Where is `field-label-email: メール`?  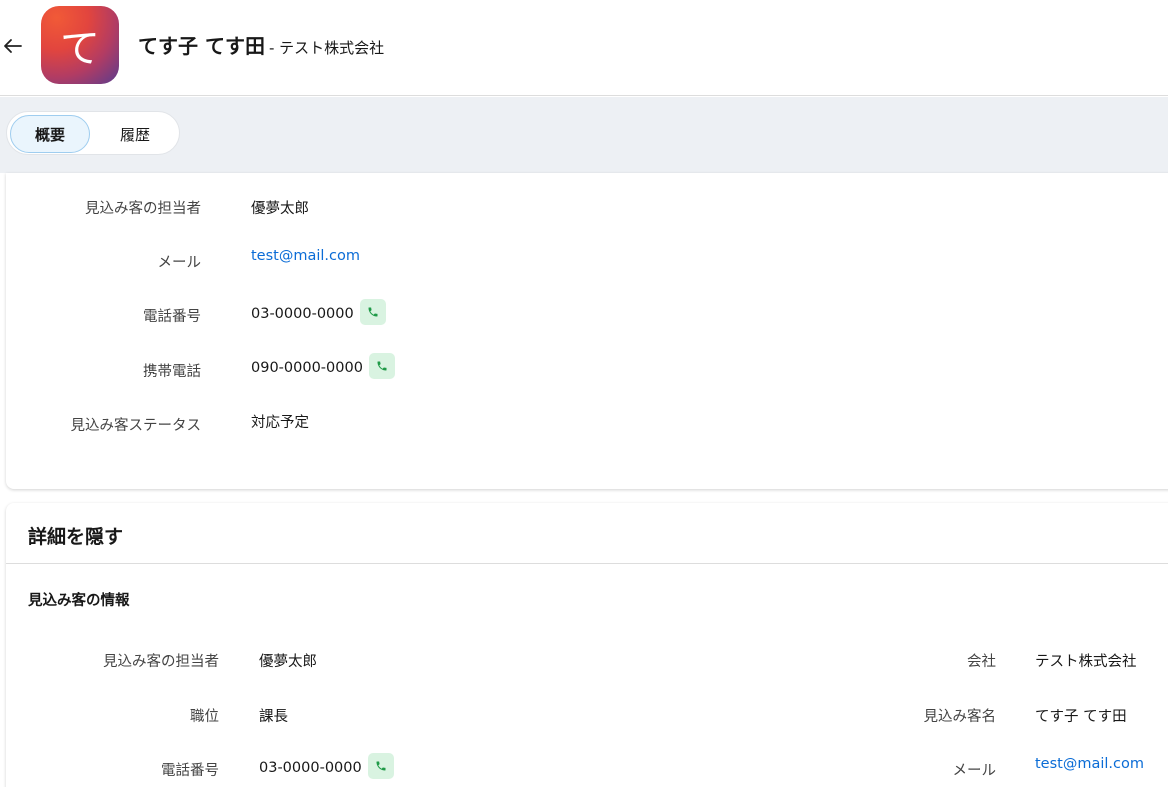
field-label-email: メール is located at coordinates (179, 263).